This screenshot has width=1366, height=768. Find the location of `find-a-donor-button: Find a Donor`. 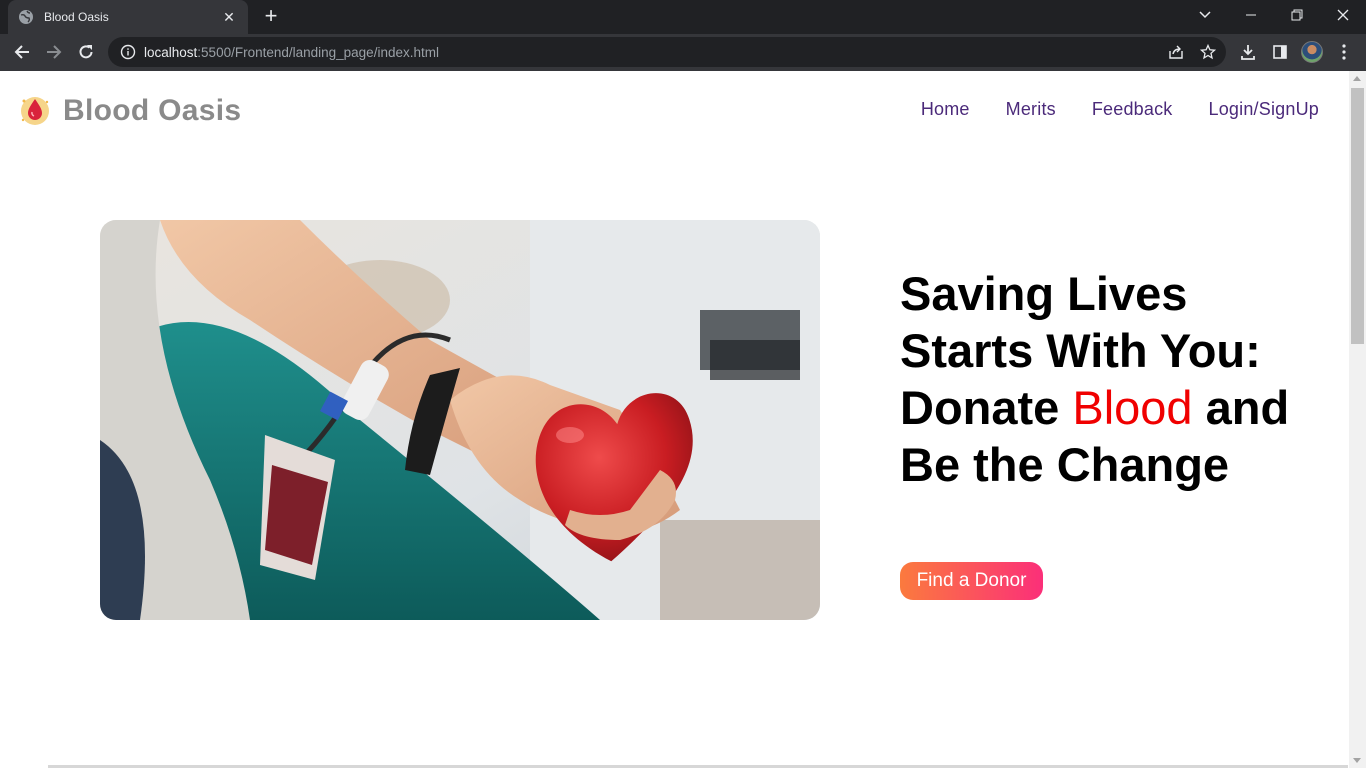

find-a-donor-button: Find a Donor is located at coordinates (971, 581).